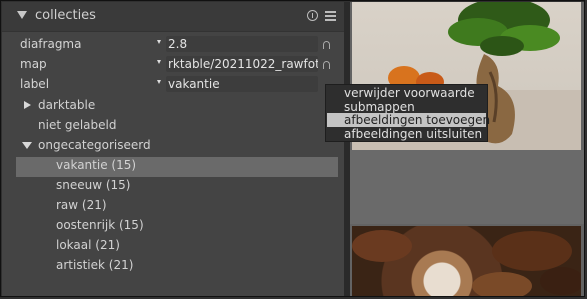 This screenshot has height=299, width=587. Describe the element at coordinates (242, 64) in the screenshot. I see `rule-value-input: rktable/20211022_rawfotos` at that location.